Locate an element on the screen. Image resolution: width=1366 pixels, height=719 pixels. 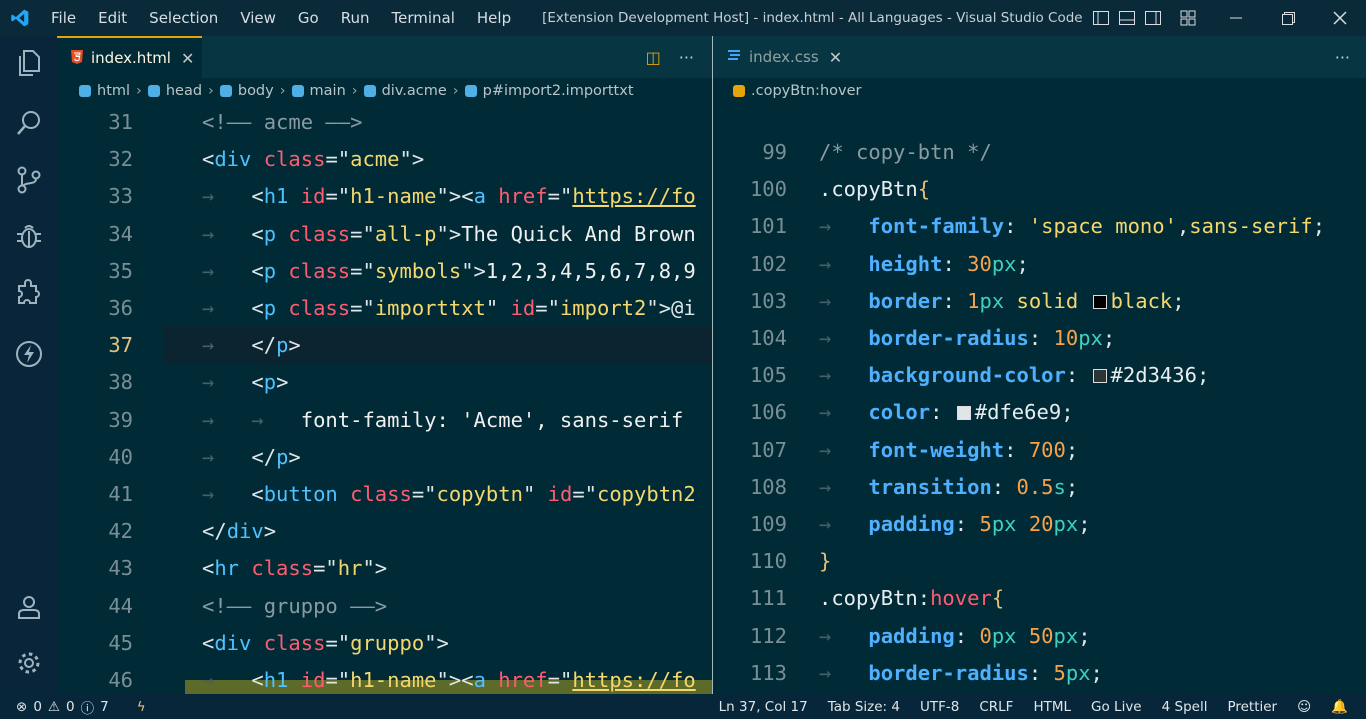
extensions-icon is located at coordinates (28, 293).